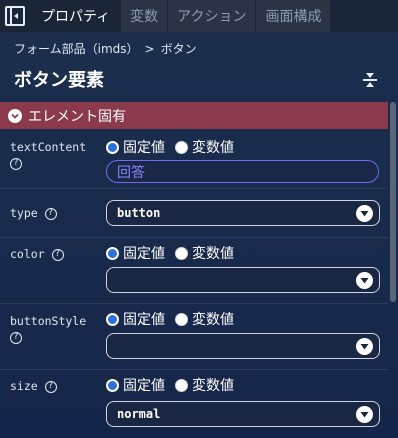 This screenshot has height=438, width=398. Describe the element at coordinates (181, 319) in the screenshot. I see `radio-variable-buttonstyle` at that location.